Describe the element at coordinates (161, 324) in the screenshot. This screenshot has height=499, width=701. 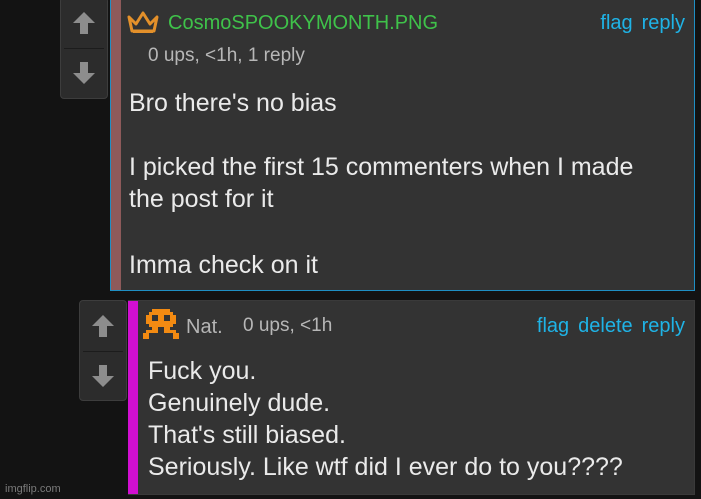
I see `pixel-sprite-icon` at that location.